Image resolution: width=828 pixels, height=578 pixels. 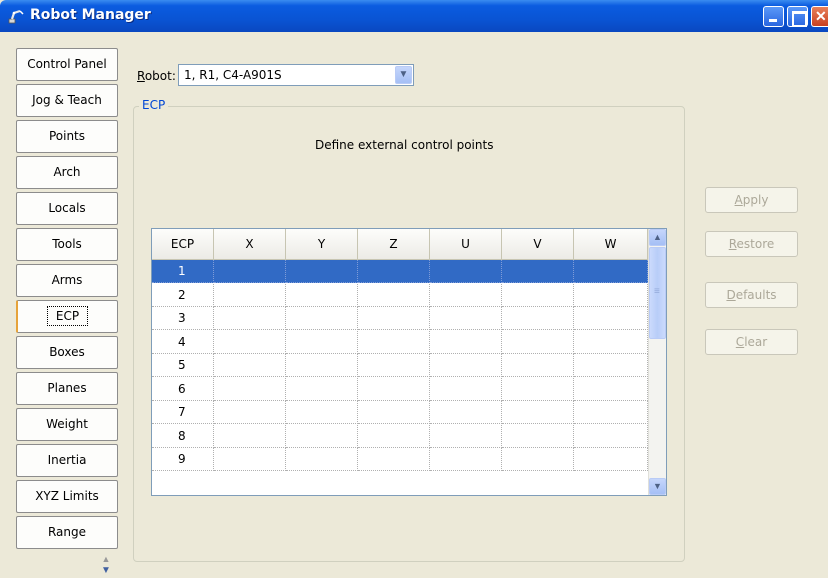 I want to click on minimize-icon, so click(x=773, y=16).